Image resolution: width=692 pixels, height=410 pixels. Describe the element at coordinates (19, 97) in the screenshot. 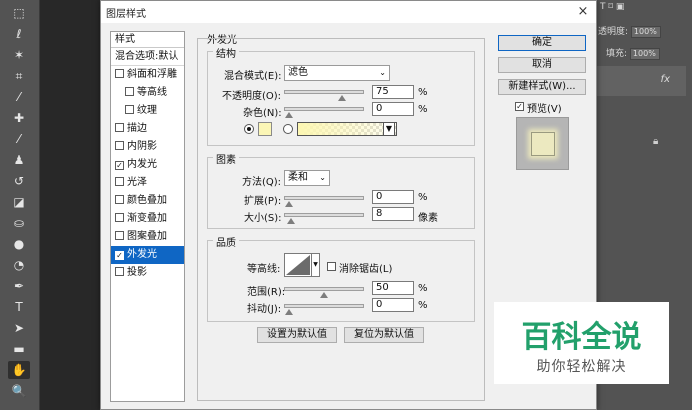

I see `eyedropper-icon: ⁄` at that location.